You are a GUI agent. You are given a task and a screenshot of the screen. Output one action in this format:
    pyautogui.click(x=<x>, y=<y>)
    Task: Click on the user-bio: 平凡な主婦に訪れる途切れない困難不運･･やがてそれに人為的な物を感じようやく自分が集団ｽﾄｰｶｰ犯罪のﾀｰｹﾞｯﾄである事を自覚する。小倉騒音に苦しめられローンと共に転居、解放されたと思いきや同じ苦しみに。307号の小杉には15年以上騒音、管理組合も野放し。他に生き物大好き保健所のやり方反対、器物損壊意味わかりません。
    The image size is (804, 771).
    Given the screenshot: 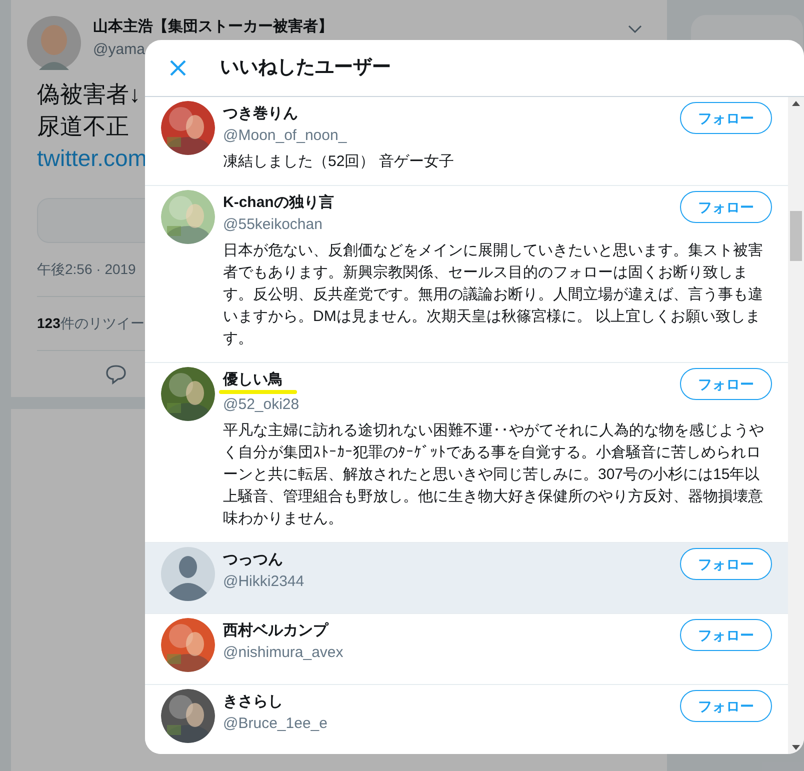 What is the action you would take?
    pyautogui.click(x=494, y=475)
    